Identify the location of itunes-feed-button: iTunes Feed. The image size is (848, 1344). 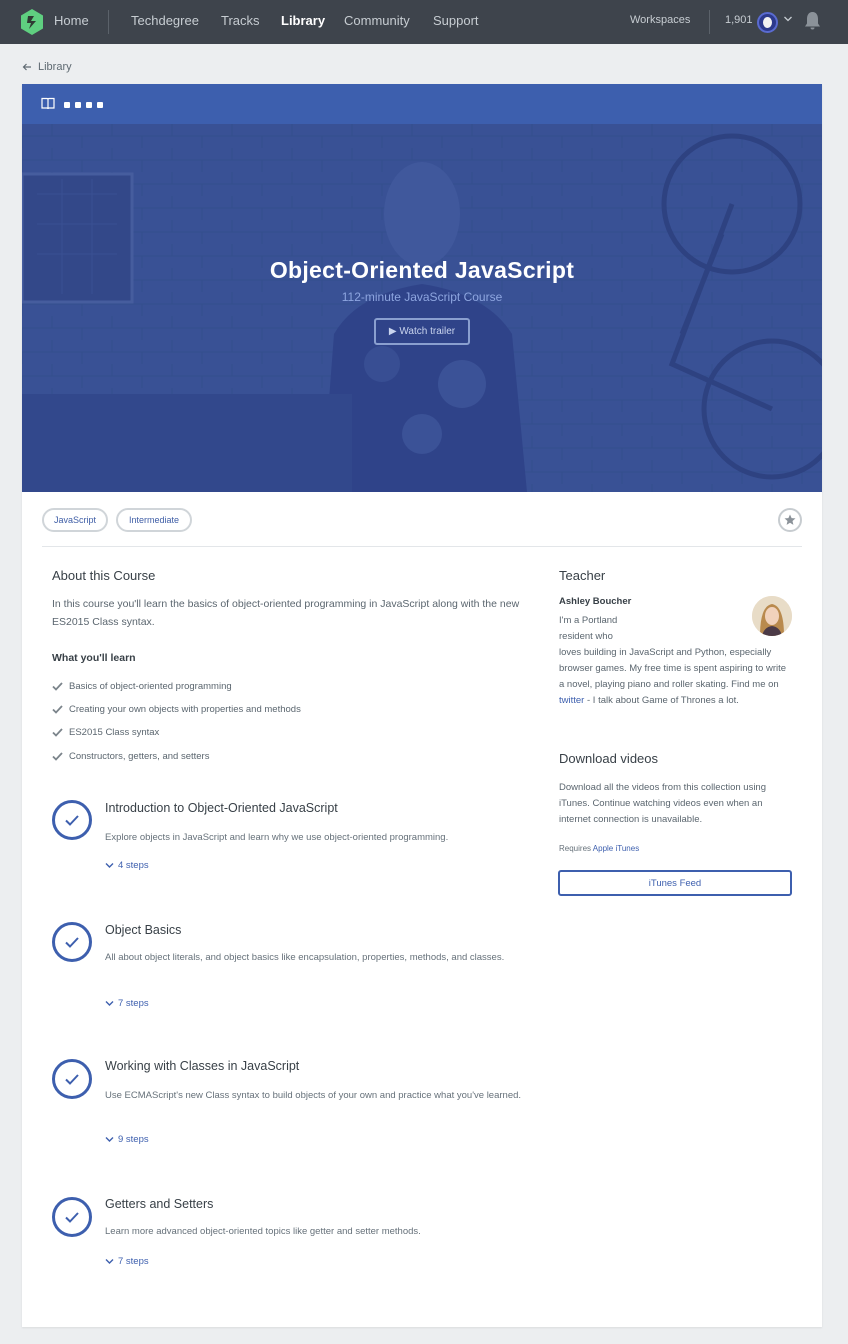
(675, 883).